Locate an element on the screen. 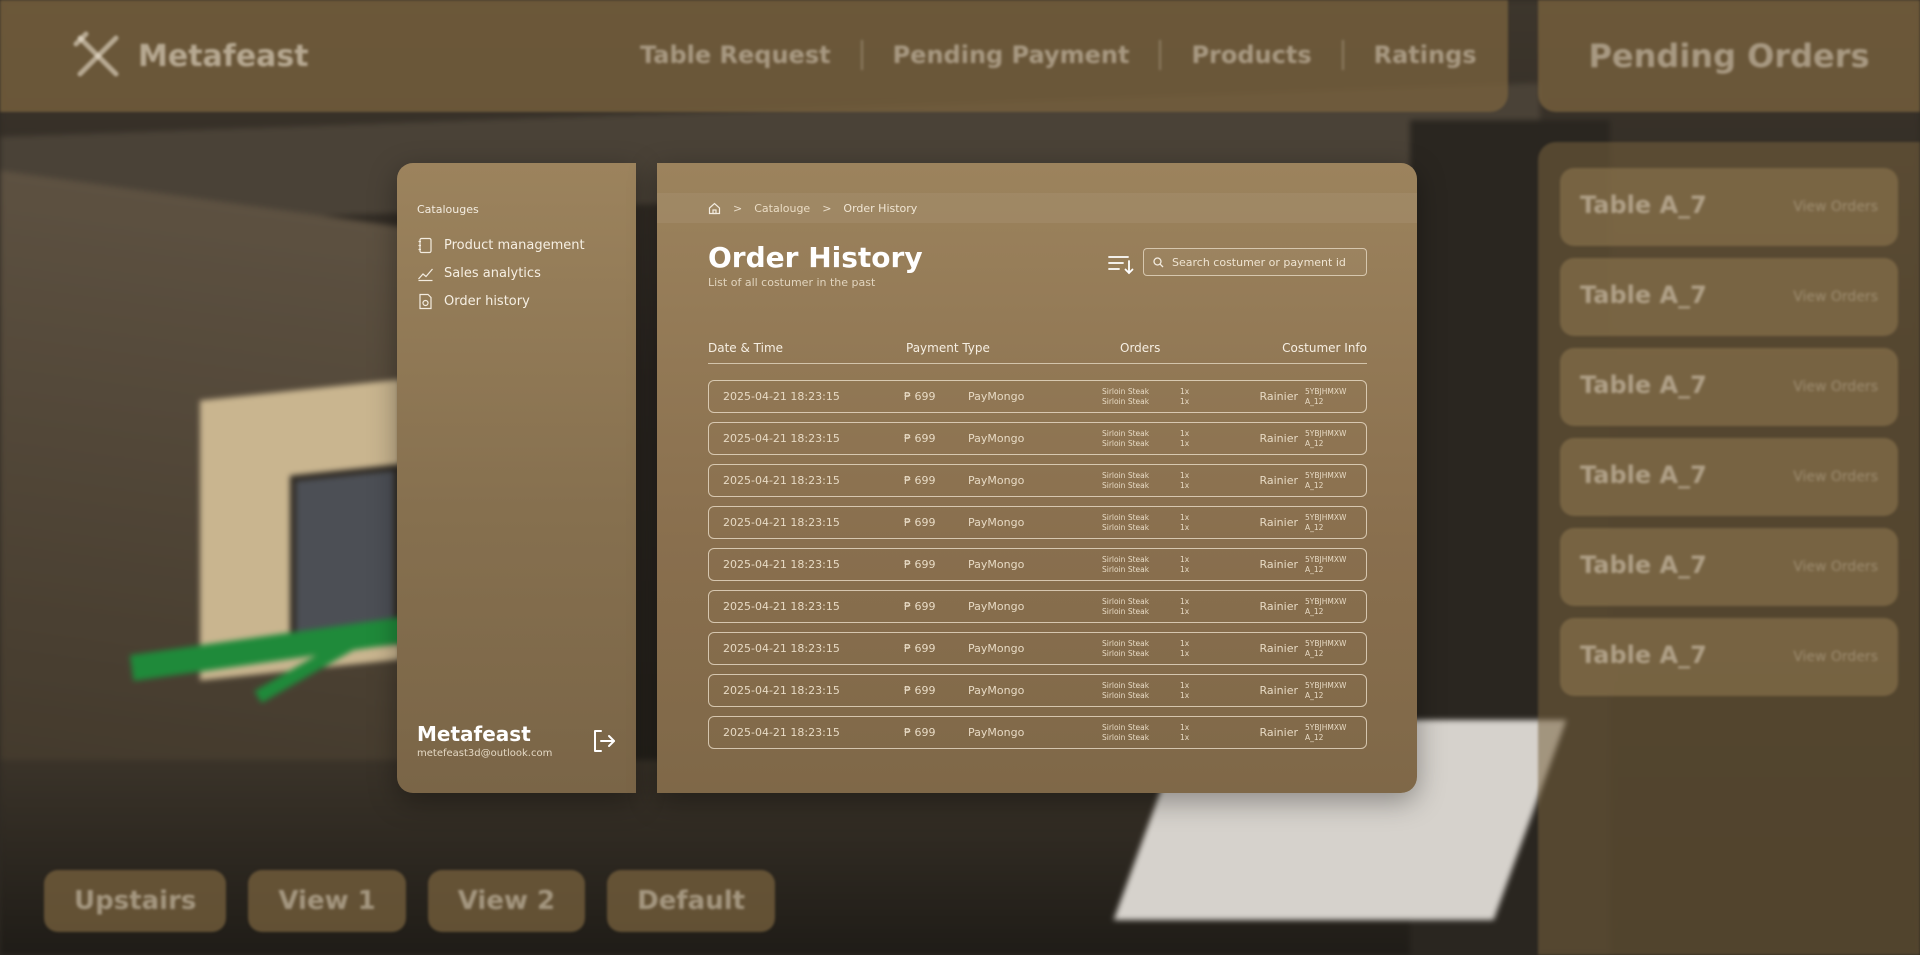  fork-knife-logo-icon is located at coordinates (96, 54).